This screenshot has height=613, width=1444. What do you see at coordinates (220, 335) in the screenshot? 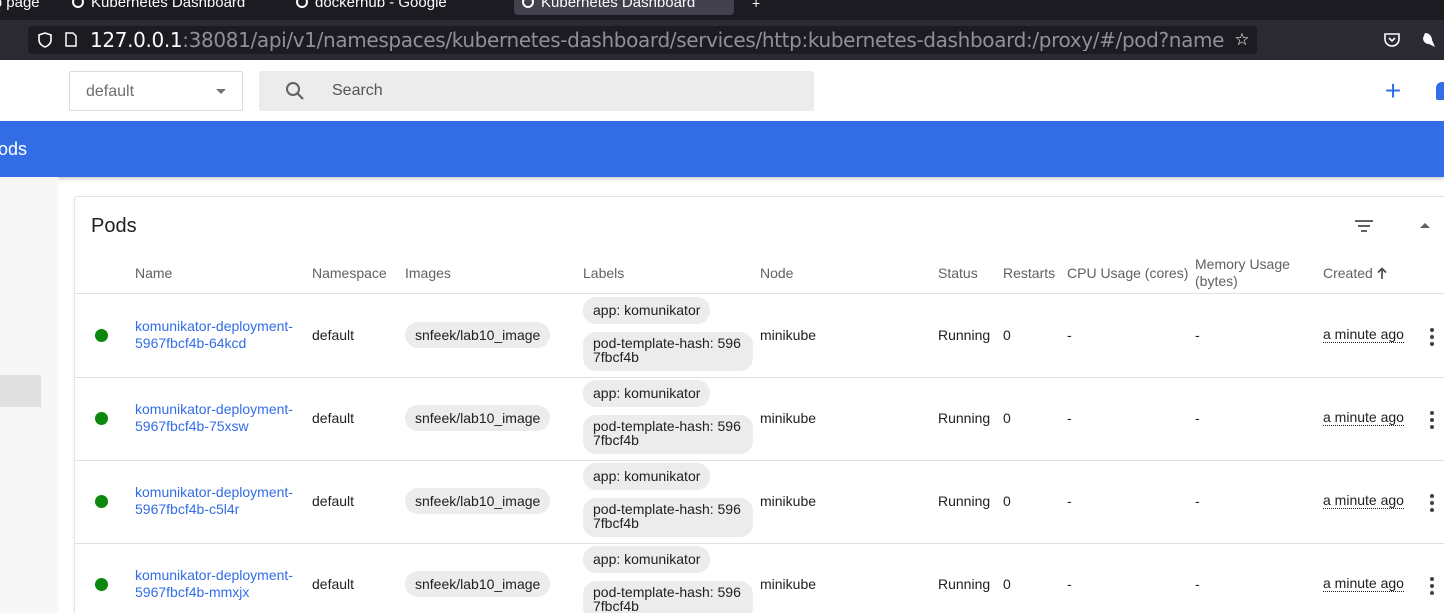
I see `pod-name-link: komunikator-deployment-5967fbcf4b-64kcd` at bounding box center [220, 335].